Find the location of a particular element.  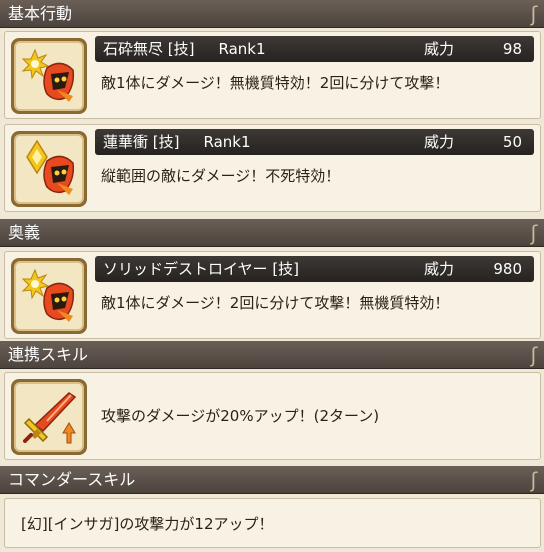

skill-title-bar: ソリッドデストロイヤー [技] 威力 980 is located at coordinates (314, 269).